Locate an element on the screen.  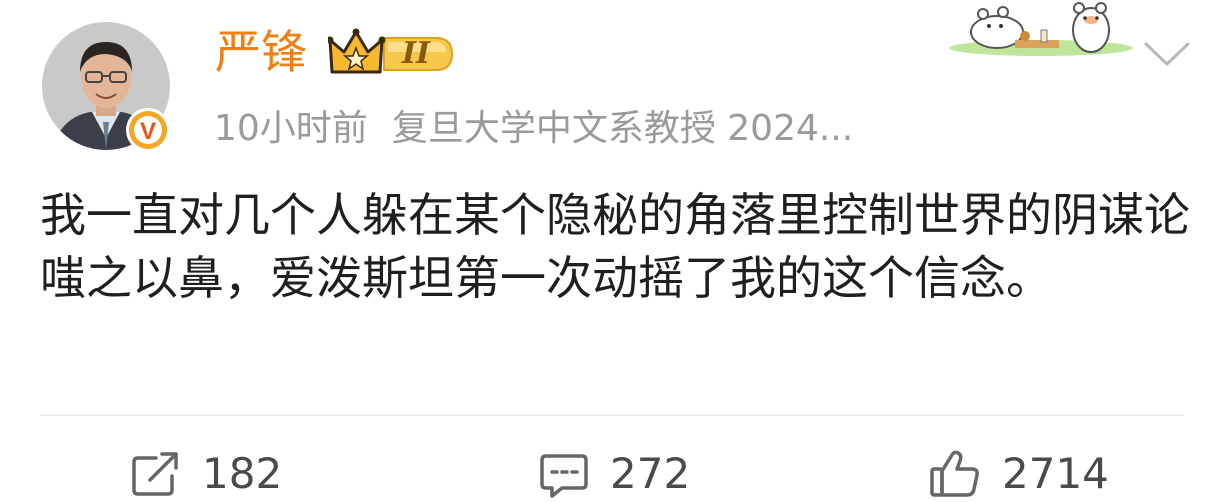
comment-button: 272 is located at coordinates (614, 474).